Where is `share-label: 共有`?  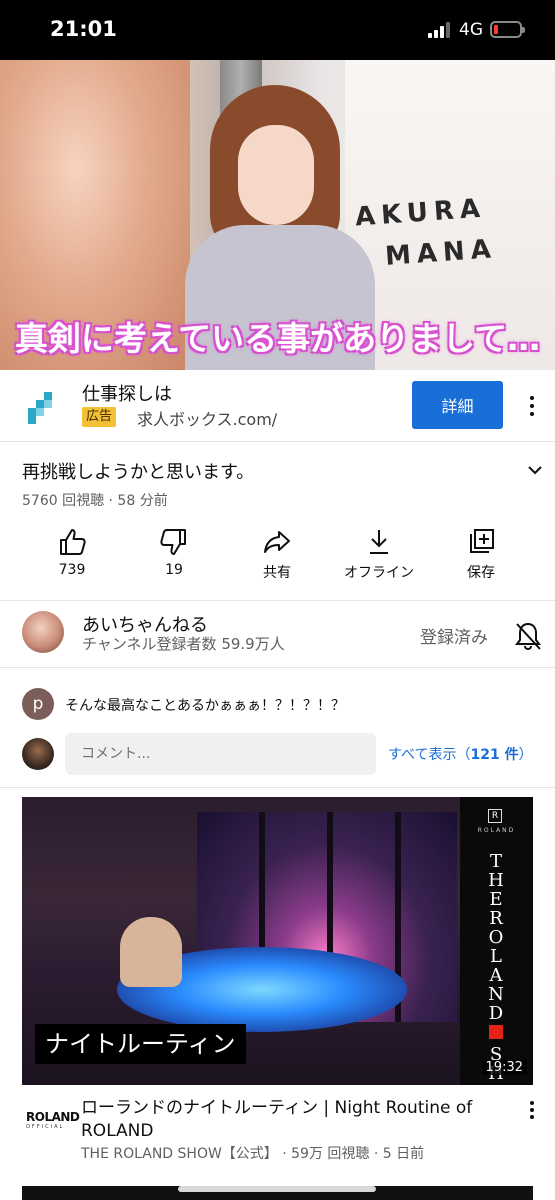 share-label: 共有 is located at coordinates (277, 573).